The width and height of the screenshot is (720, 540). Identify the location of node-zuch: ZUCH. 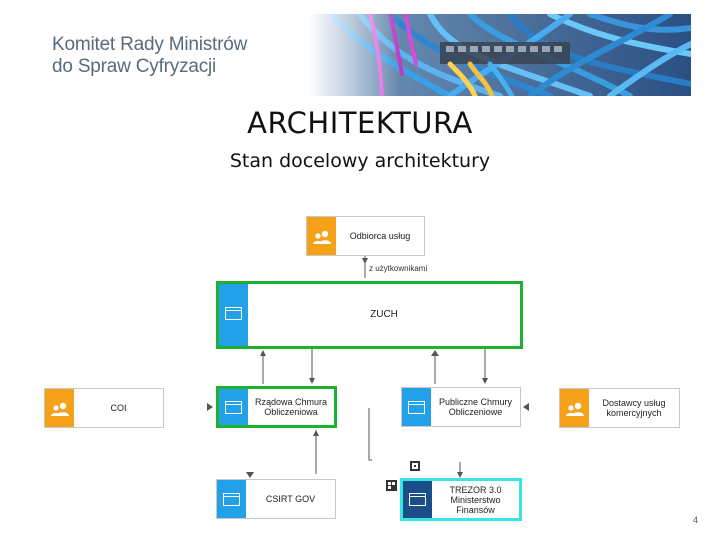
(369, 315).